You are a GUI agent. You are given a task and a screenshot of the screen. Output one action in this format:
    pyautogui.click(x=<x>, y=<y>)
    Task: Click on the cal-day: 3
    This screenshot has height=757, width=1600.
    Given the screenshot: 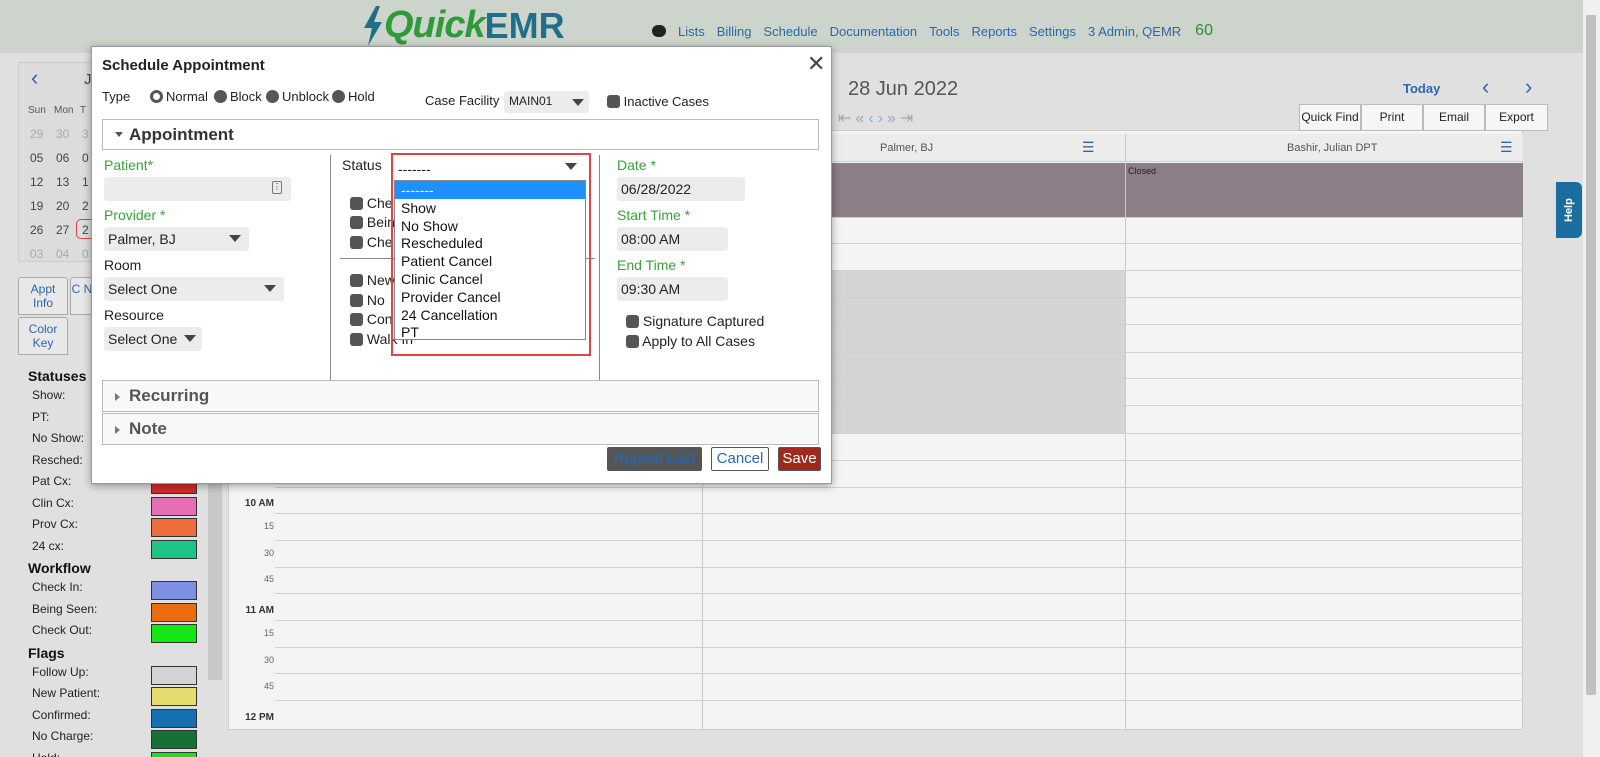 What is the action you would take?
    pyautogui.click(x=85, y=134)
    